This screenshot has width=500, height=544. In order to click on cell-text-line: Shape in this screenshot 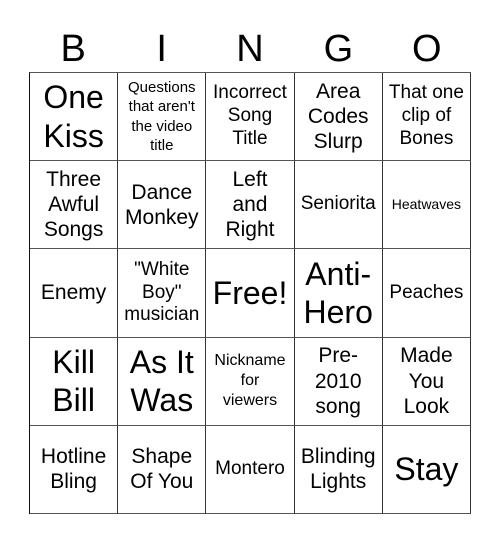, I will do `click(162, 457)`.